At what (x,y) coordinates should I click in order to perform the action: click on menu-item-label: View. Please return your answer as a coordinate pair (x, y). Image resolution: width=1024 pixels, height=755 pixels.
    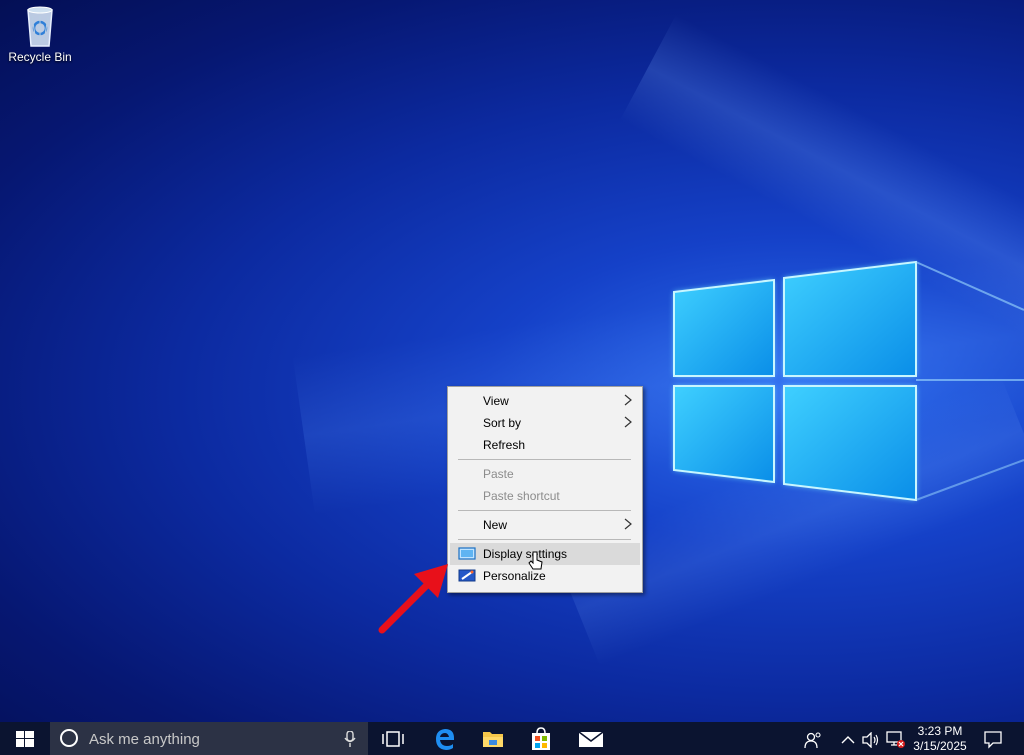
    Looking at the image, I should click on (496, 401).